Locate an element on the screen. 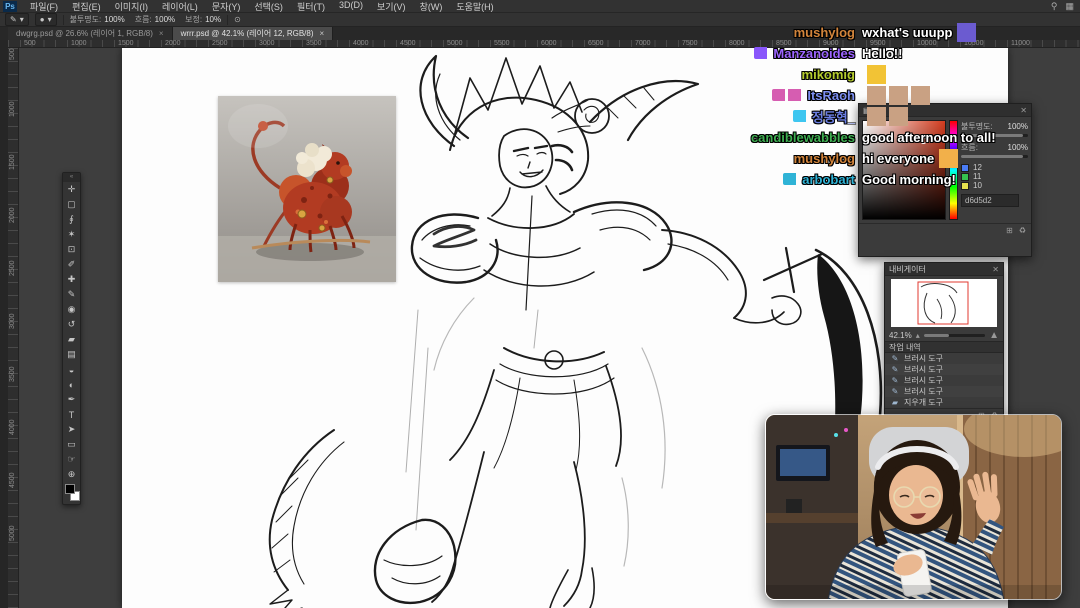 Image resolution: width=1080 pixels, height=608 pixels. tool-icon: ◉ is located at coordinates (71, 309).